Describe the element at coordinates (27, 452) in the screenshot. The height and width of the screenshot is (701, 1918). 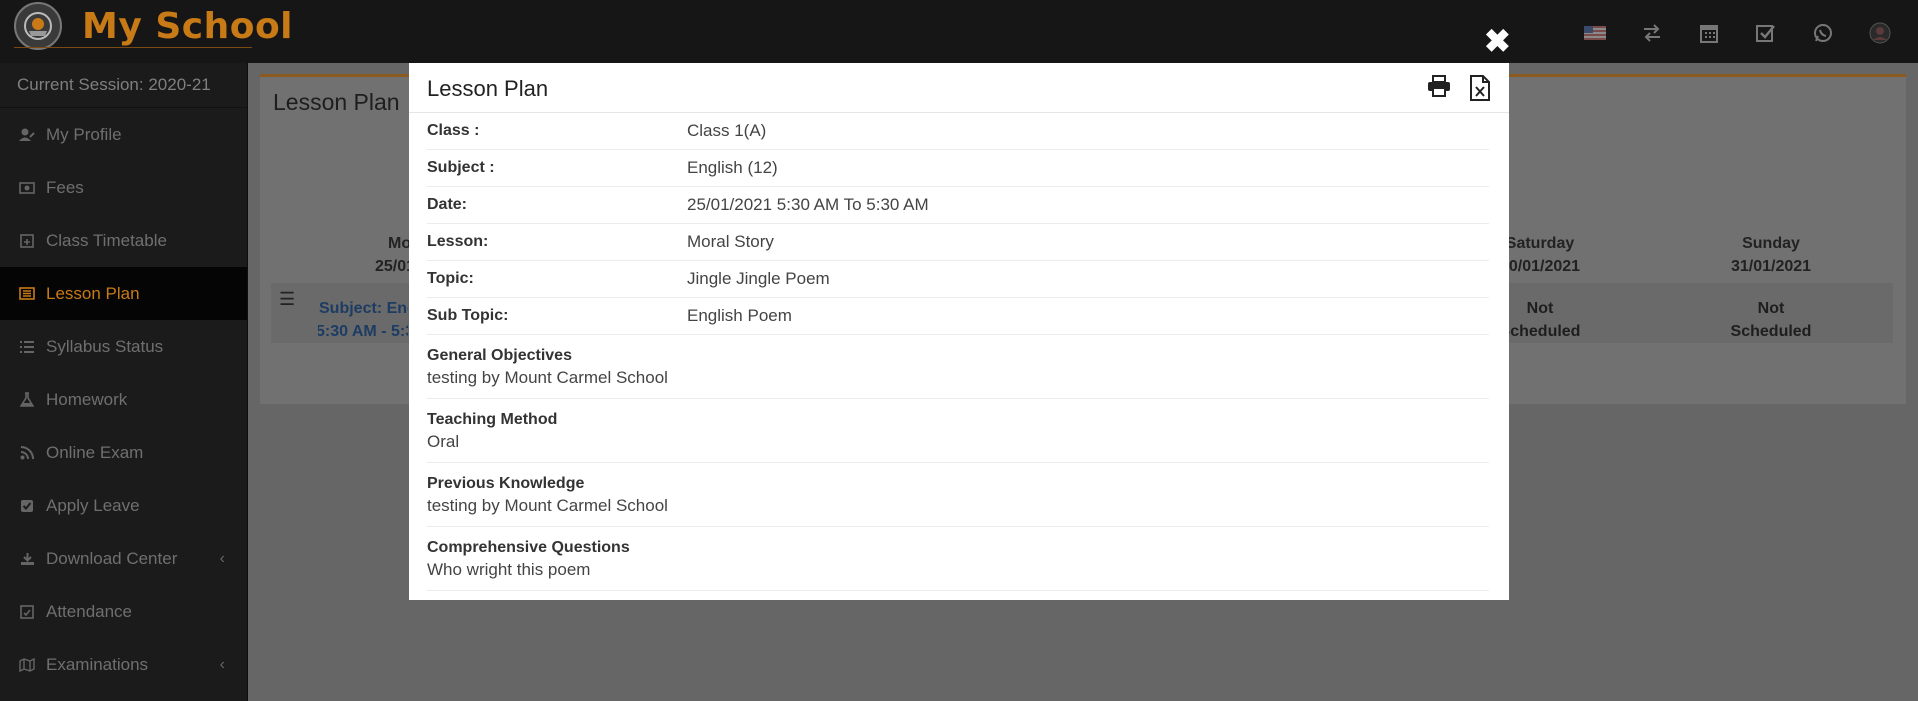
I see `rss-icon` at that location.